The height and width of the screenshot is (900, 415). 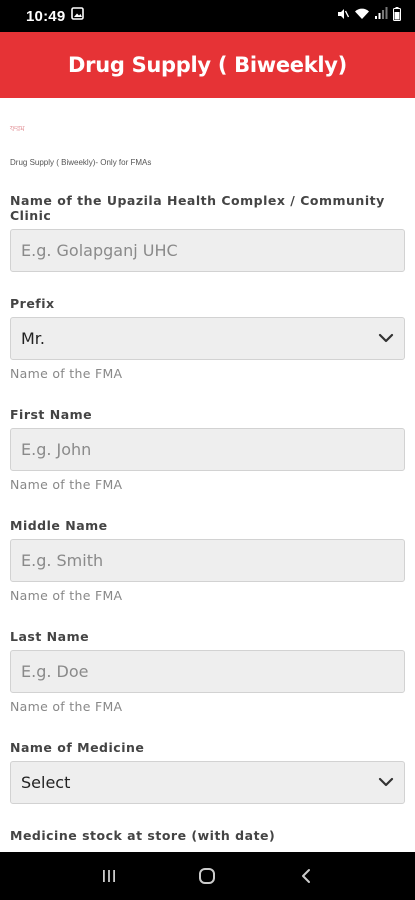 What do you see at coordinates (78, 16) in the screenshot?
I see `image-icon` at bounding box center [78, 16].